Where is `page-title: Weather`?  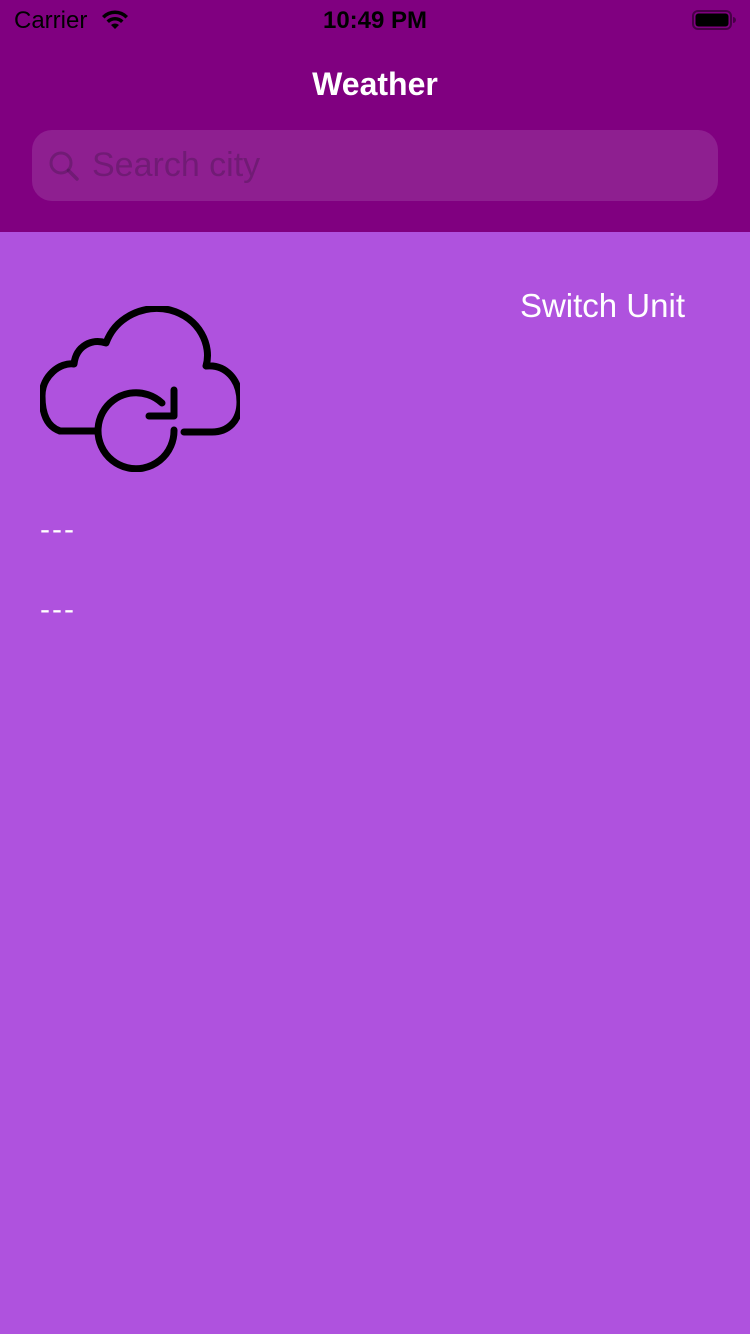 page-title: Weather is located at coordinates (375, 84).